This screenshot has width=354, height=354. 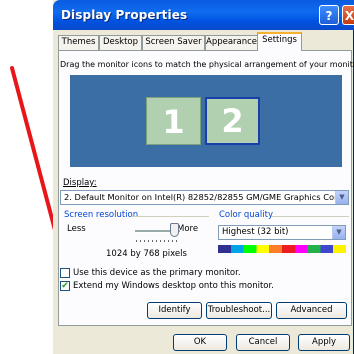 I want to click on resolution-more-label: More, so click(x=188, y=229).